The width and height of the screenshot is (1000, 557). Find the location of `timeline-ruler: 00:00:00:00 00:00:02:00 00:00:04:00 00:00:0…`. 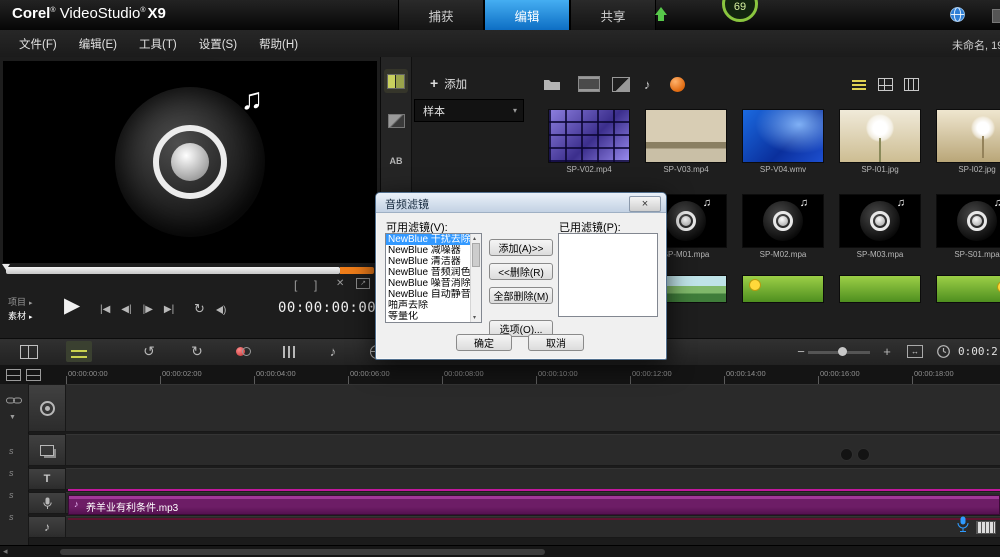

timeline-ruler: 00:00:00:00 00:00:02:00 00:00:04:00 00:00:0… is located at coordinates (500, 375).